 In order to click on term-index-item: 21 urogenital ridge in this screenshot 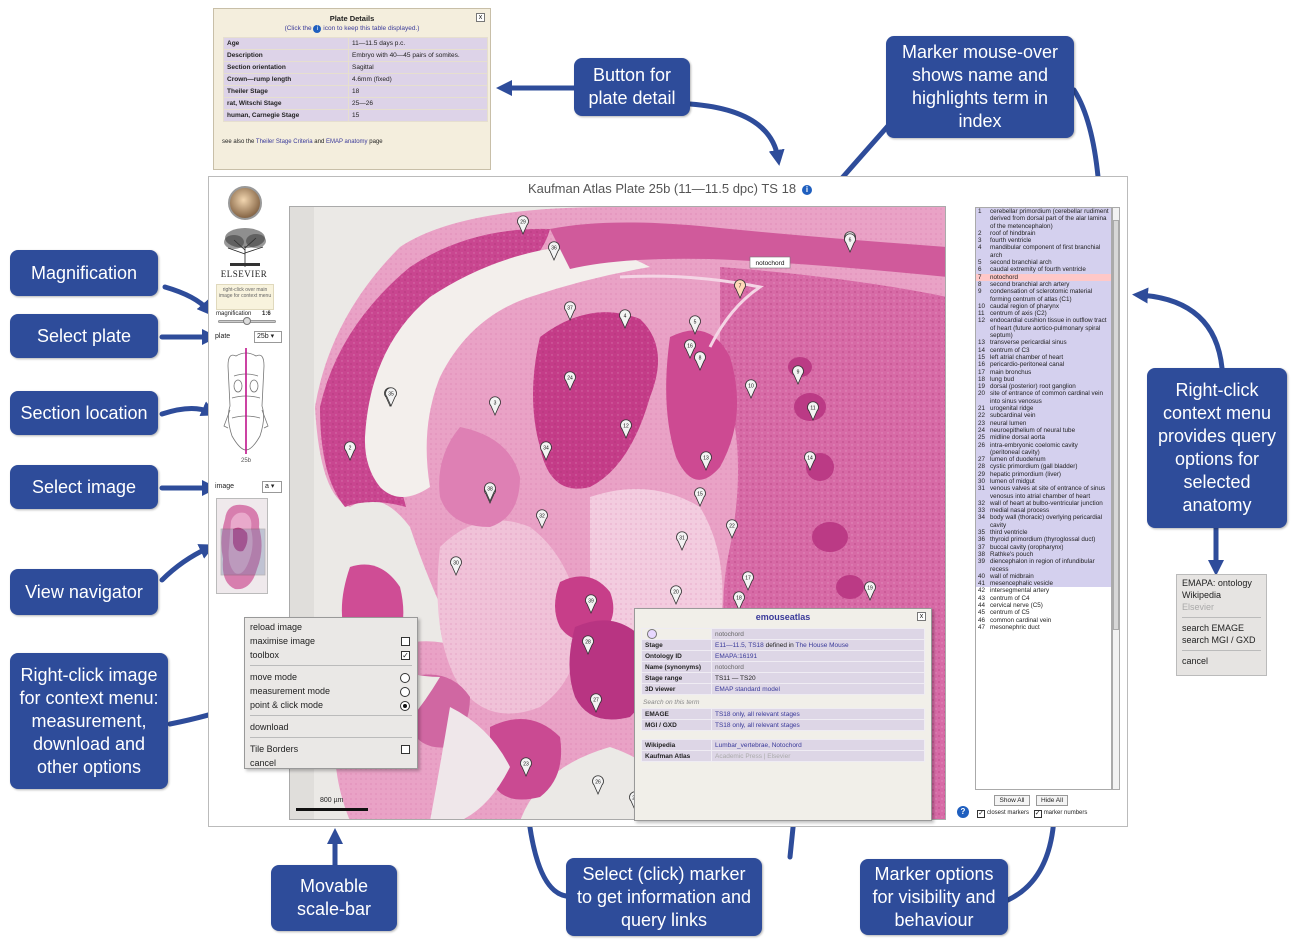, I will do `click(1043, 409)`.